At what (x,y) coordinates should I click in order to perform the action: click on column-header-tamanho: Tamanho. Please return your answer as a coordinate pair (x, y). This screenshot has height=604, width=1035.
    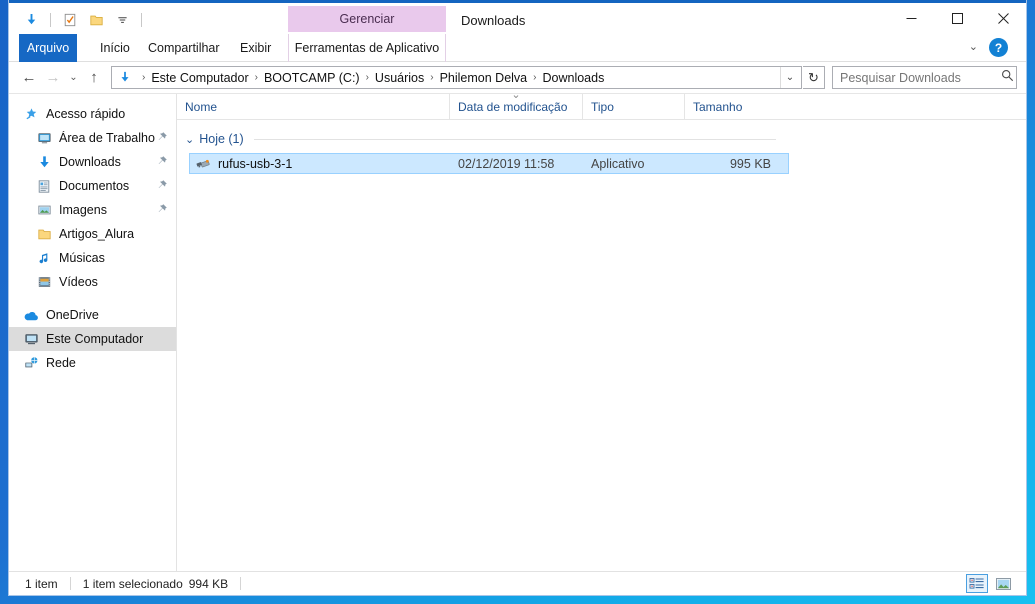
    Looking at the image, I should click on (721, 106).